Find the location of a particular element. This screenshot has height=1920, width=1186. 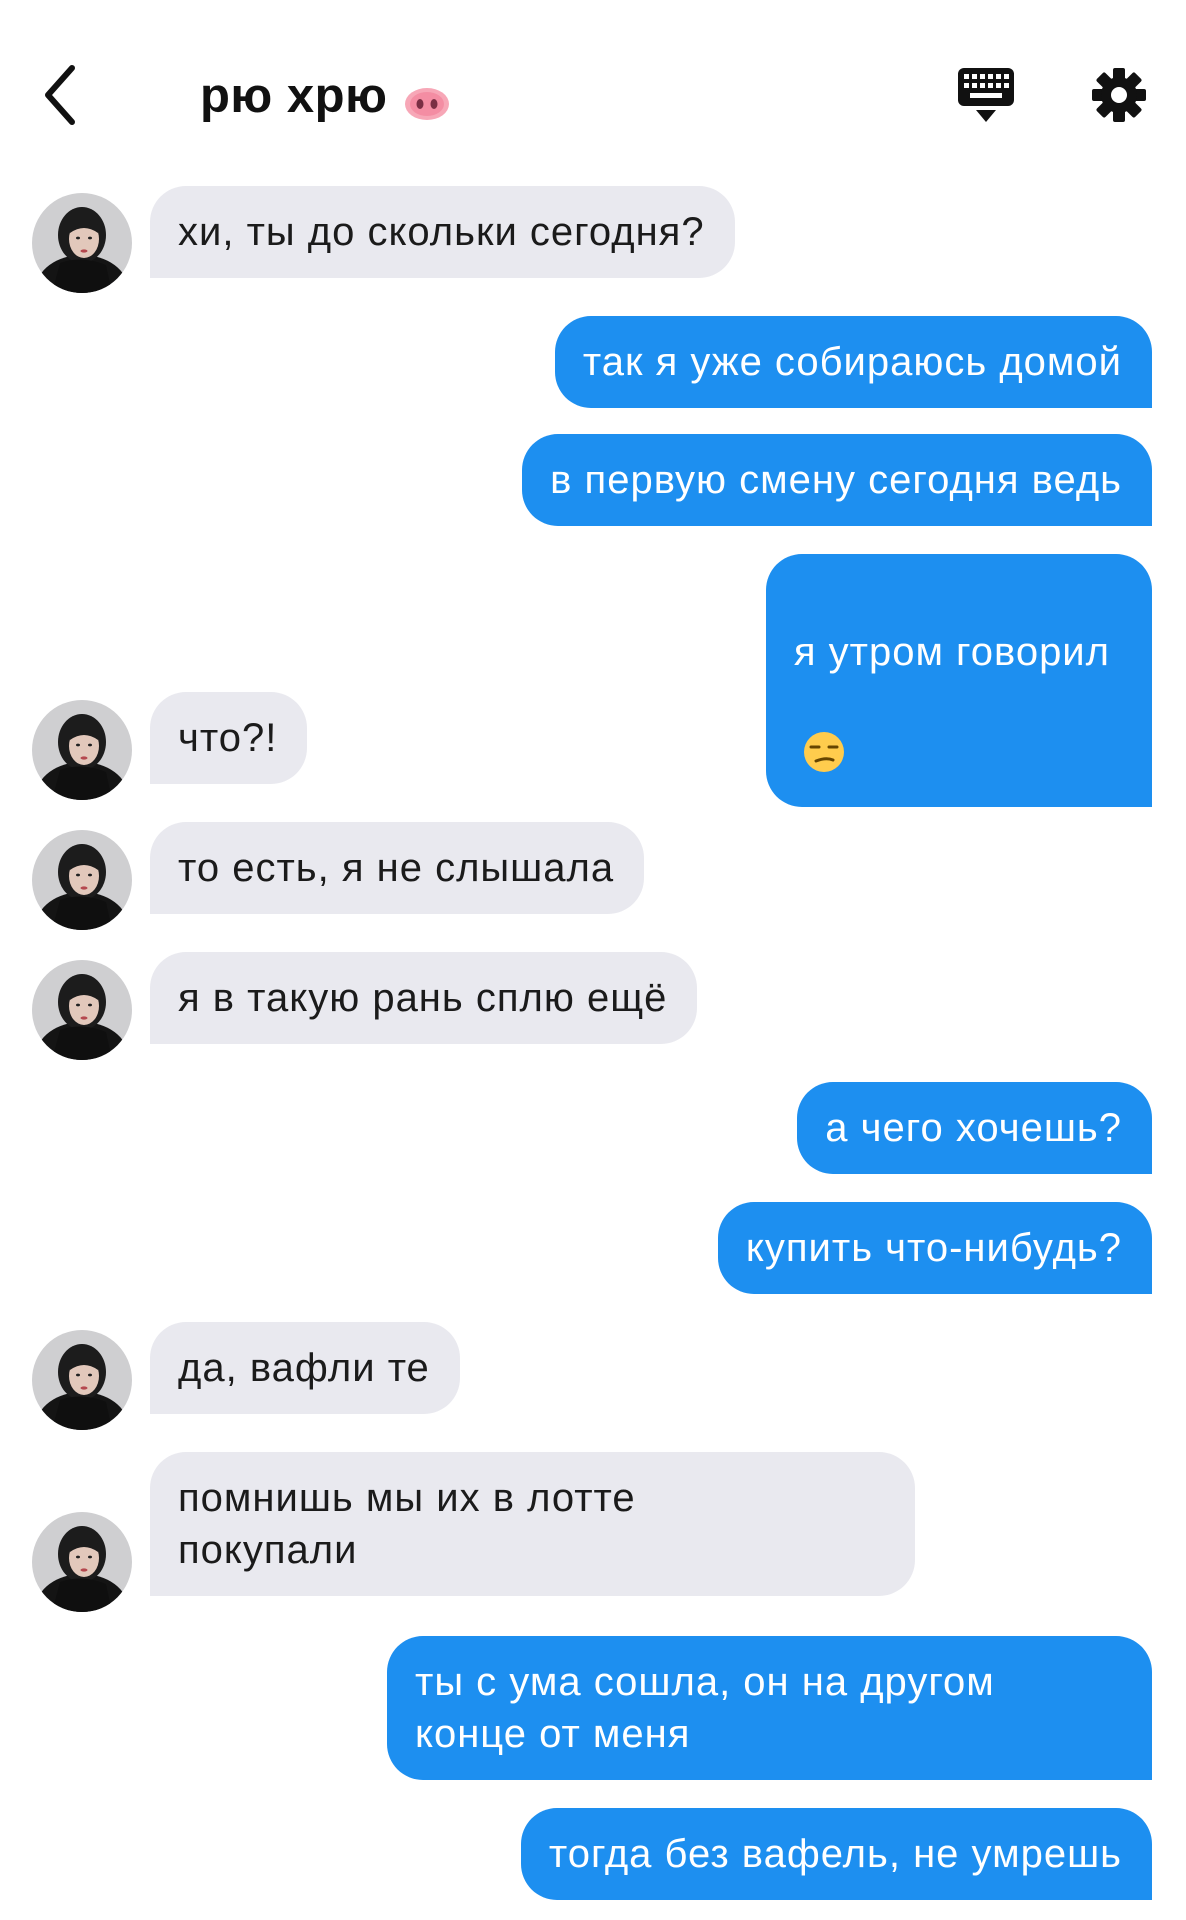

outgoing-message: купить что-нибудь? is located at coordinates (934, 1248).